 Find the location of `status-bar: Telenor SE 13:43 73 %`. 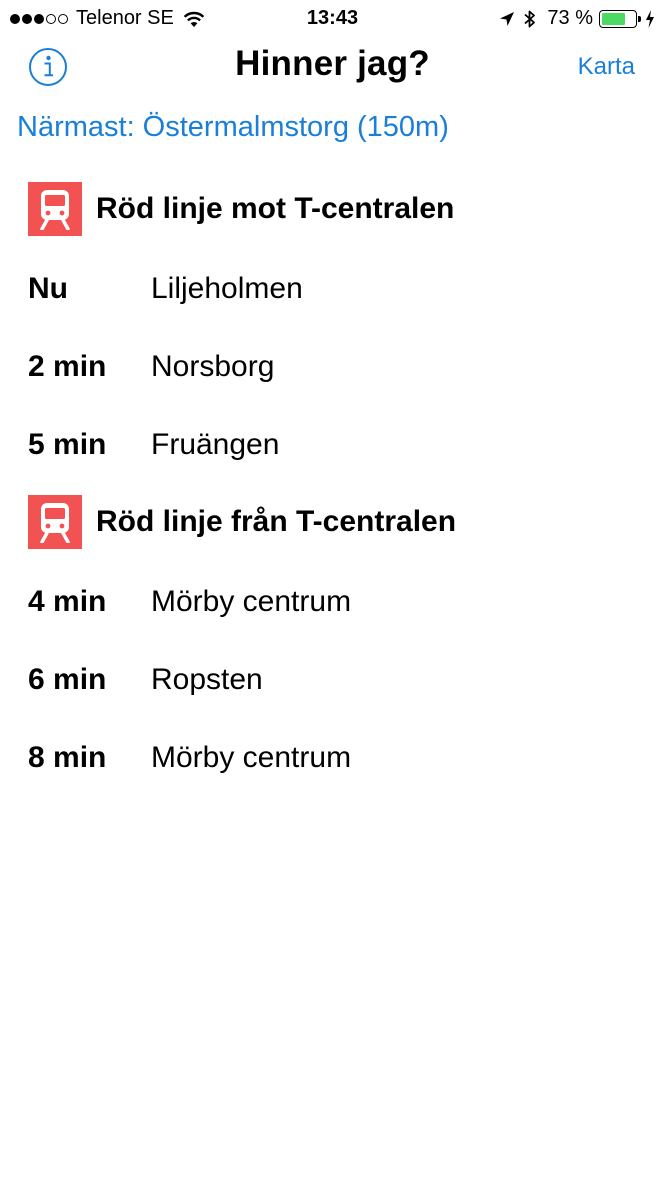

status-bar: Telenor SE 13:43 73 % is located at coordinates (332, 19).